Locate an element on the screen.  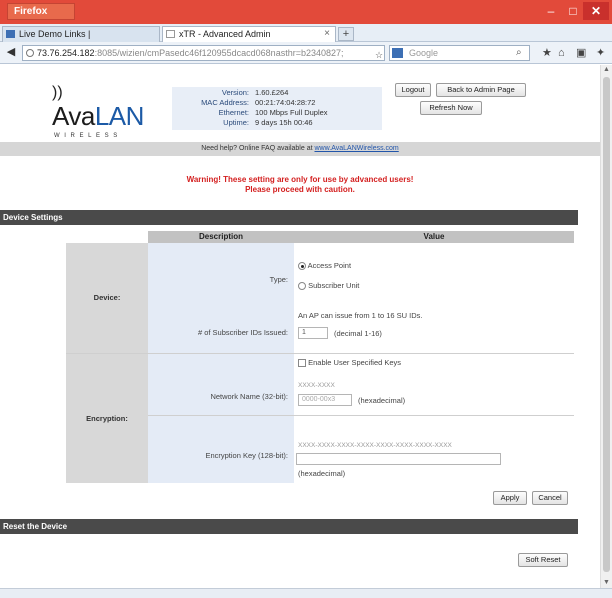
logo-wordmark: AvaLAN is located at coordinates (98, 116).